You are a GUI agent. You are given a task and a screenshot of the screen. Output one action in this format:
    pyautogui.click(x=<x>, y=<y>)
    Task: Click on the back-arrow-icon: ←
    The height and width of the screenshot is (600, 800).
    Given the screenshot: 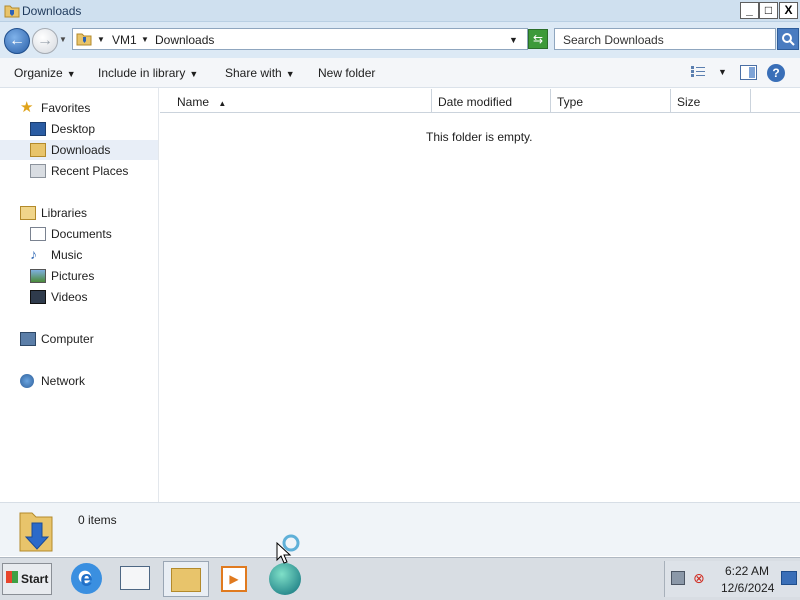 What is the action you would take?
    pyautogui.click(x=17, y=40)
    